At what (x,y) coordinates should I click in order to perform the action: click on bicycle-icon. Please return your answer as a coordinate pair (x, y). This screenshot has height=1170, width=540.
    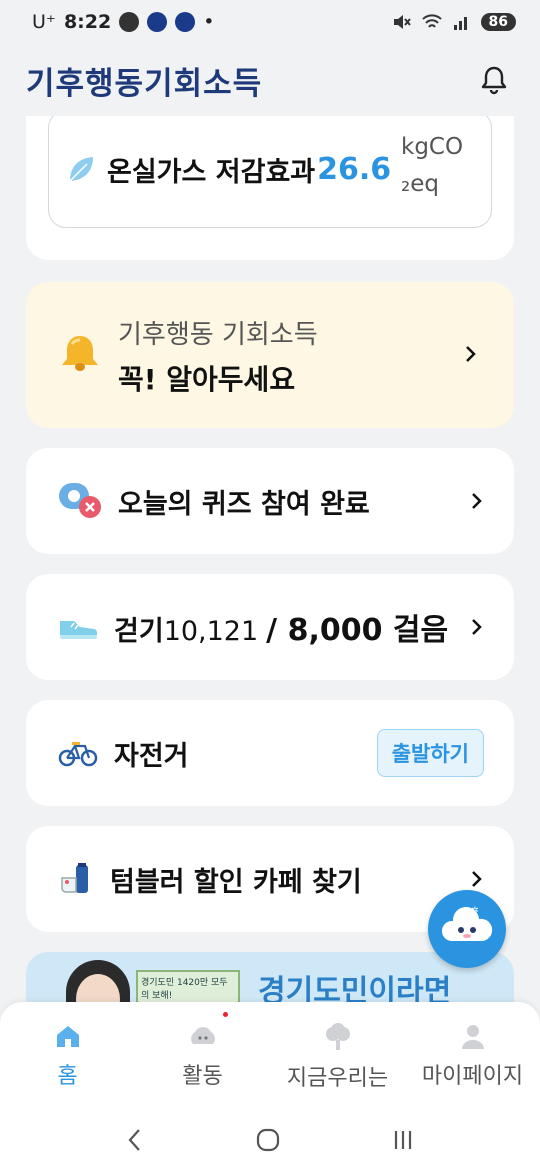
    Looking at the image, I should click on (78, 754).